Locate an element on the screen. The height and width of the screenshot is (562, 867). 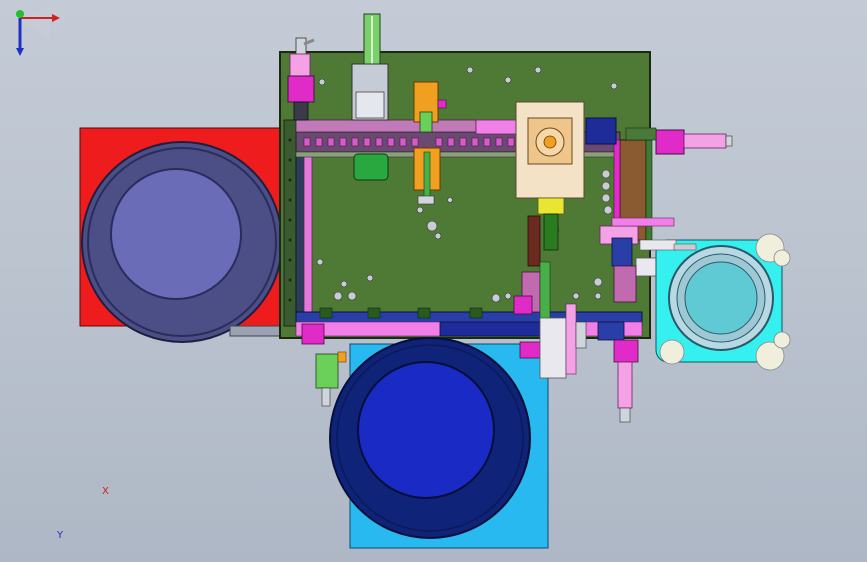
red-vibratory-bowl is located at coordinates (195, 235).